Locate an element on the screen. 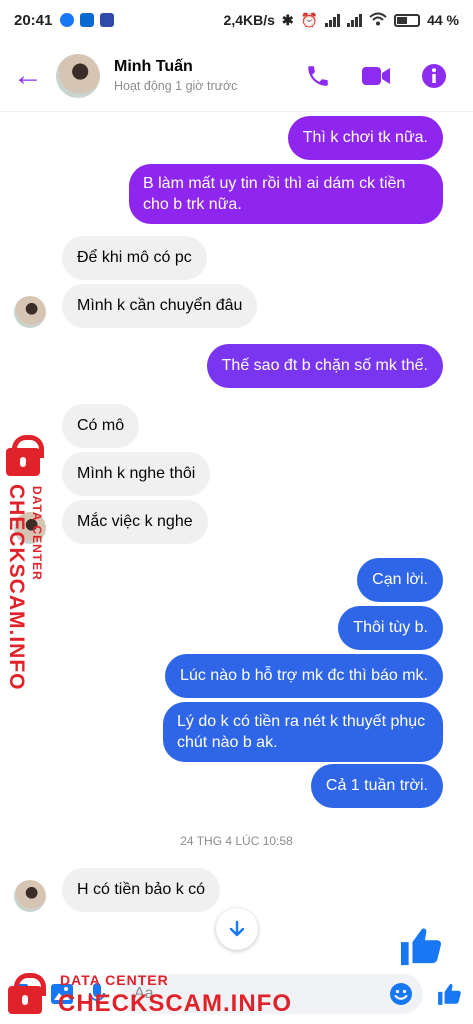  watermark-horizontal: DATA CENTER CHECKSCAM.INFO is located at coordinates (150, 992).